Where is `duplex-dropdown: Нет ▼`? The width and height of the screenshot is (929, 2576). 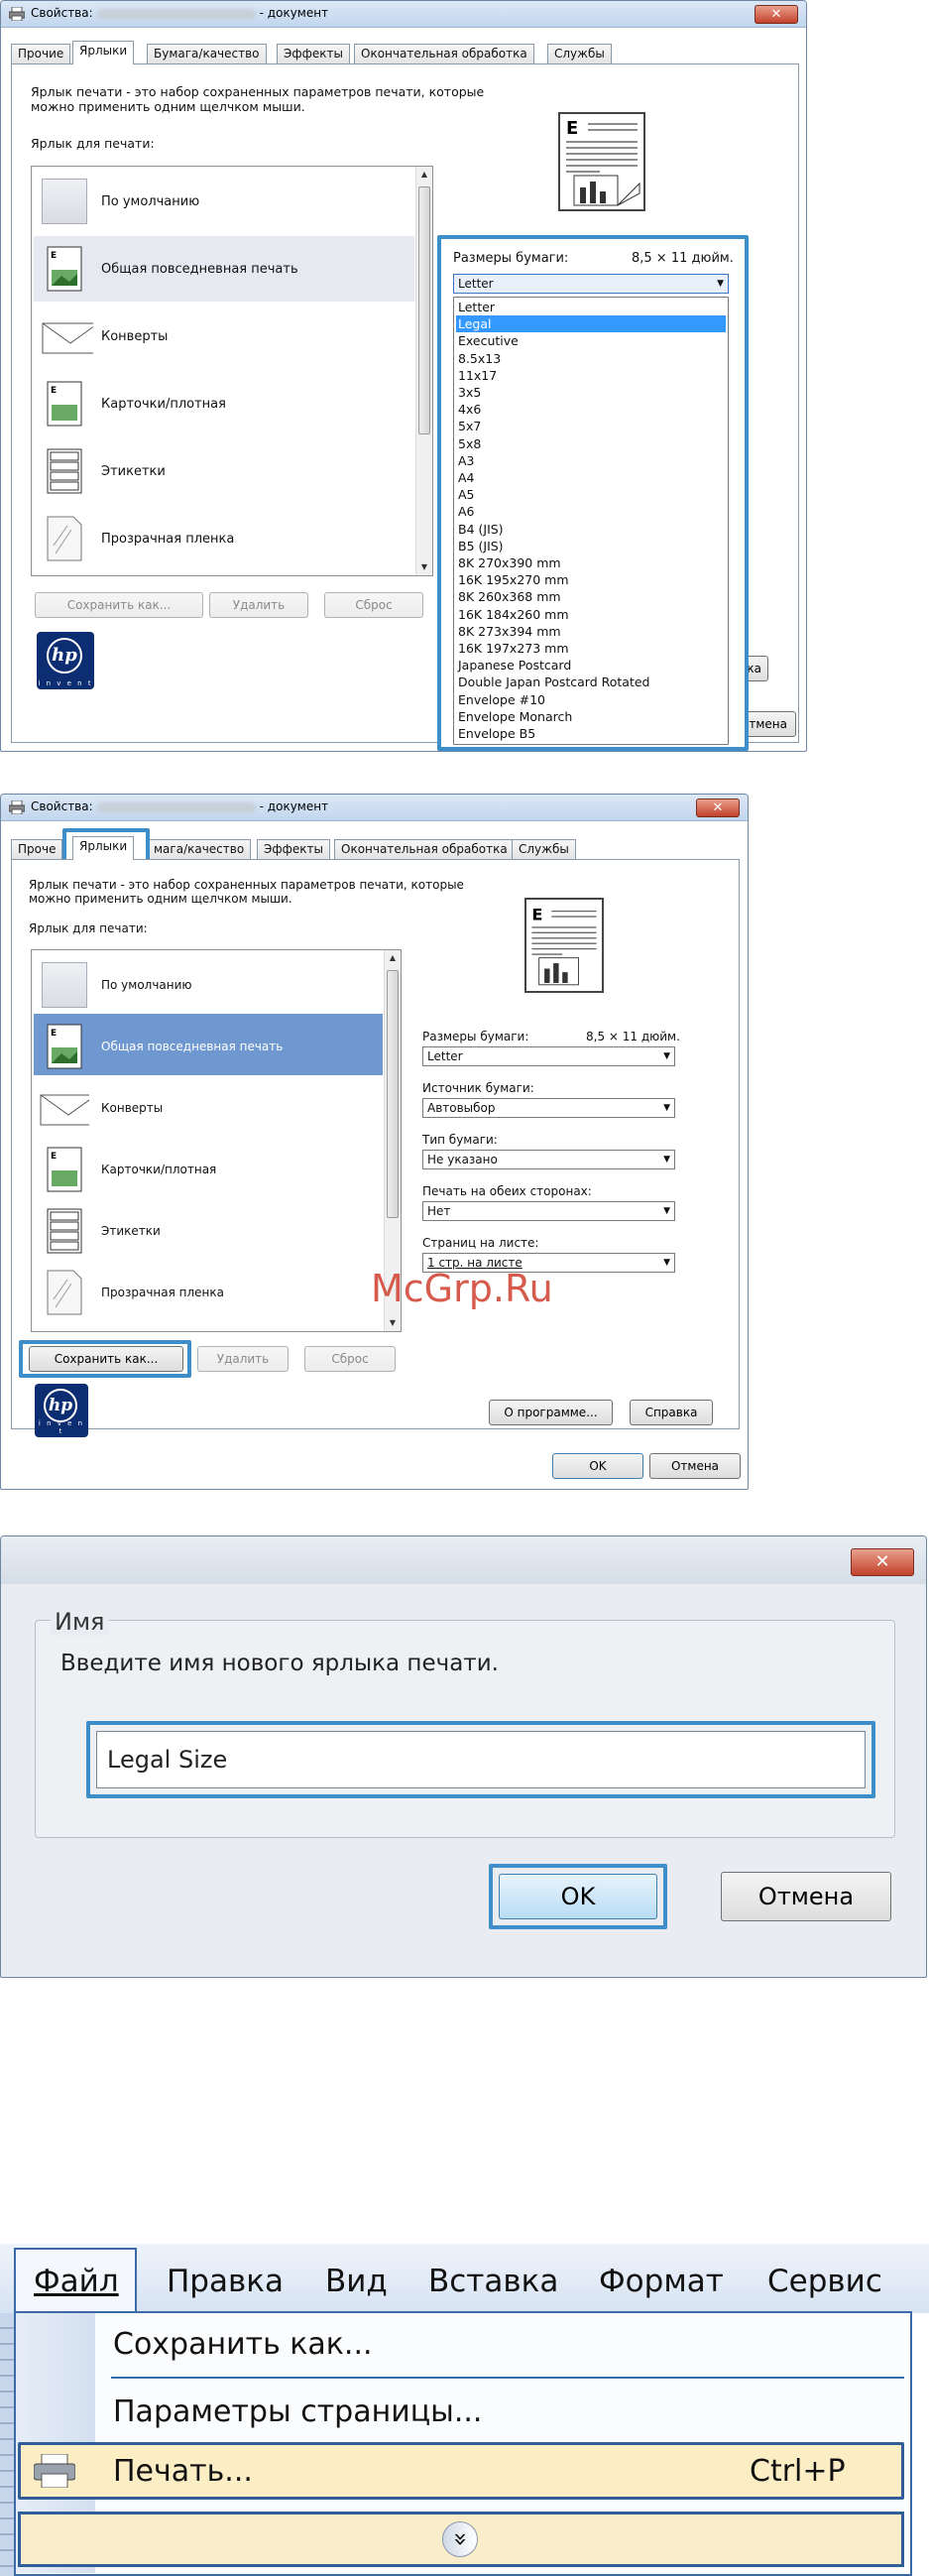
duplex-dropdown: Нет ▼ is located at coordinates (548, 1211).